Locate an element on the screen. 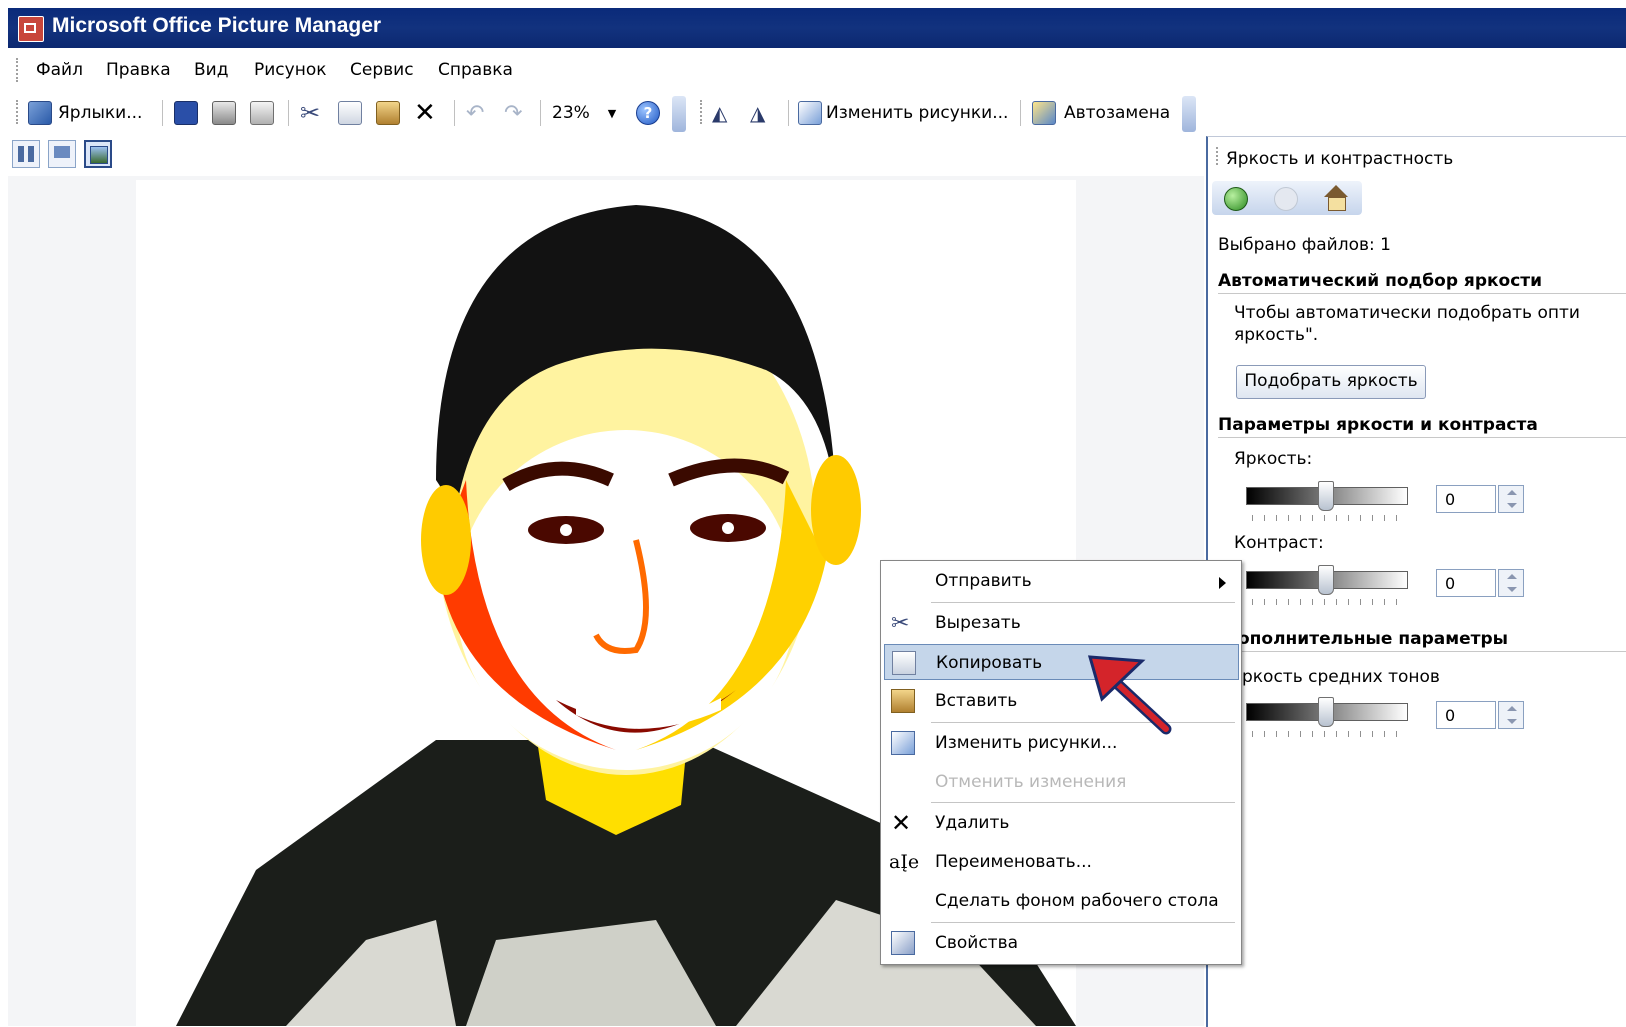 This screenshot has width=1626, height=1027. contrast-value-field: 0 is located at coordinates (1466, 583).